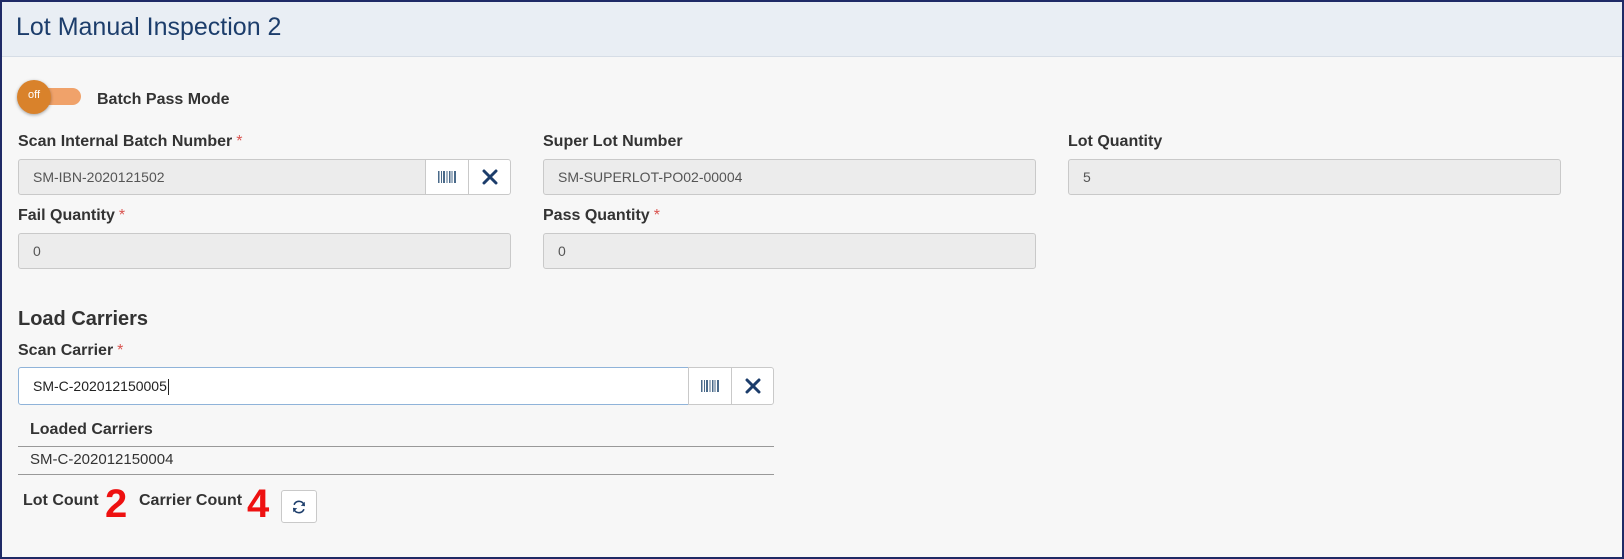 The width and height of the screenshot is (1624, 559). Describe the element at coordinates (396, 461) in the screenshot. I see `table-row: SM-C-202012150004` at that location.